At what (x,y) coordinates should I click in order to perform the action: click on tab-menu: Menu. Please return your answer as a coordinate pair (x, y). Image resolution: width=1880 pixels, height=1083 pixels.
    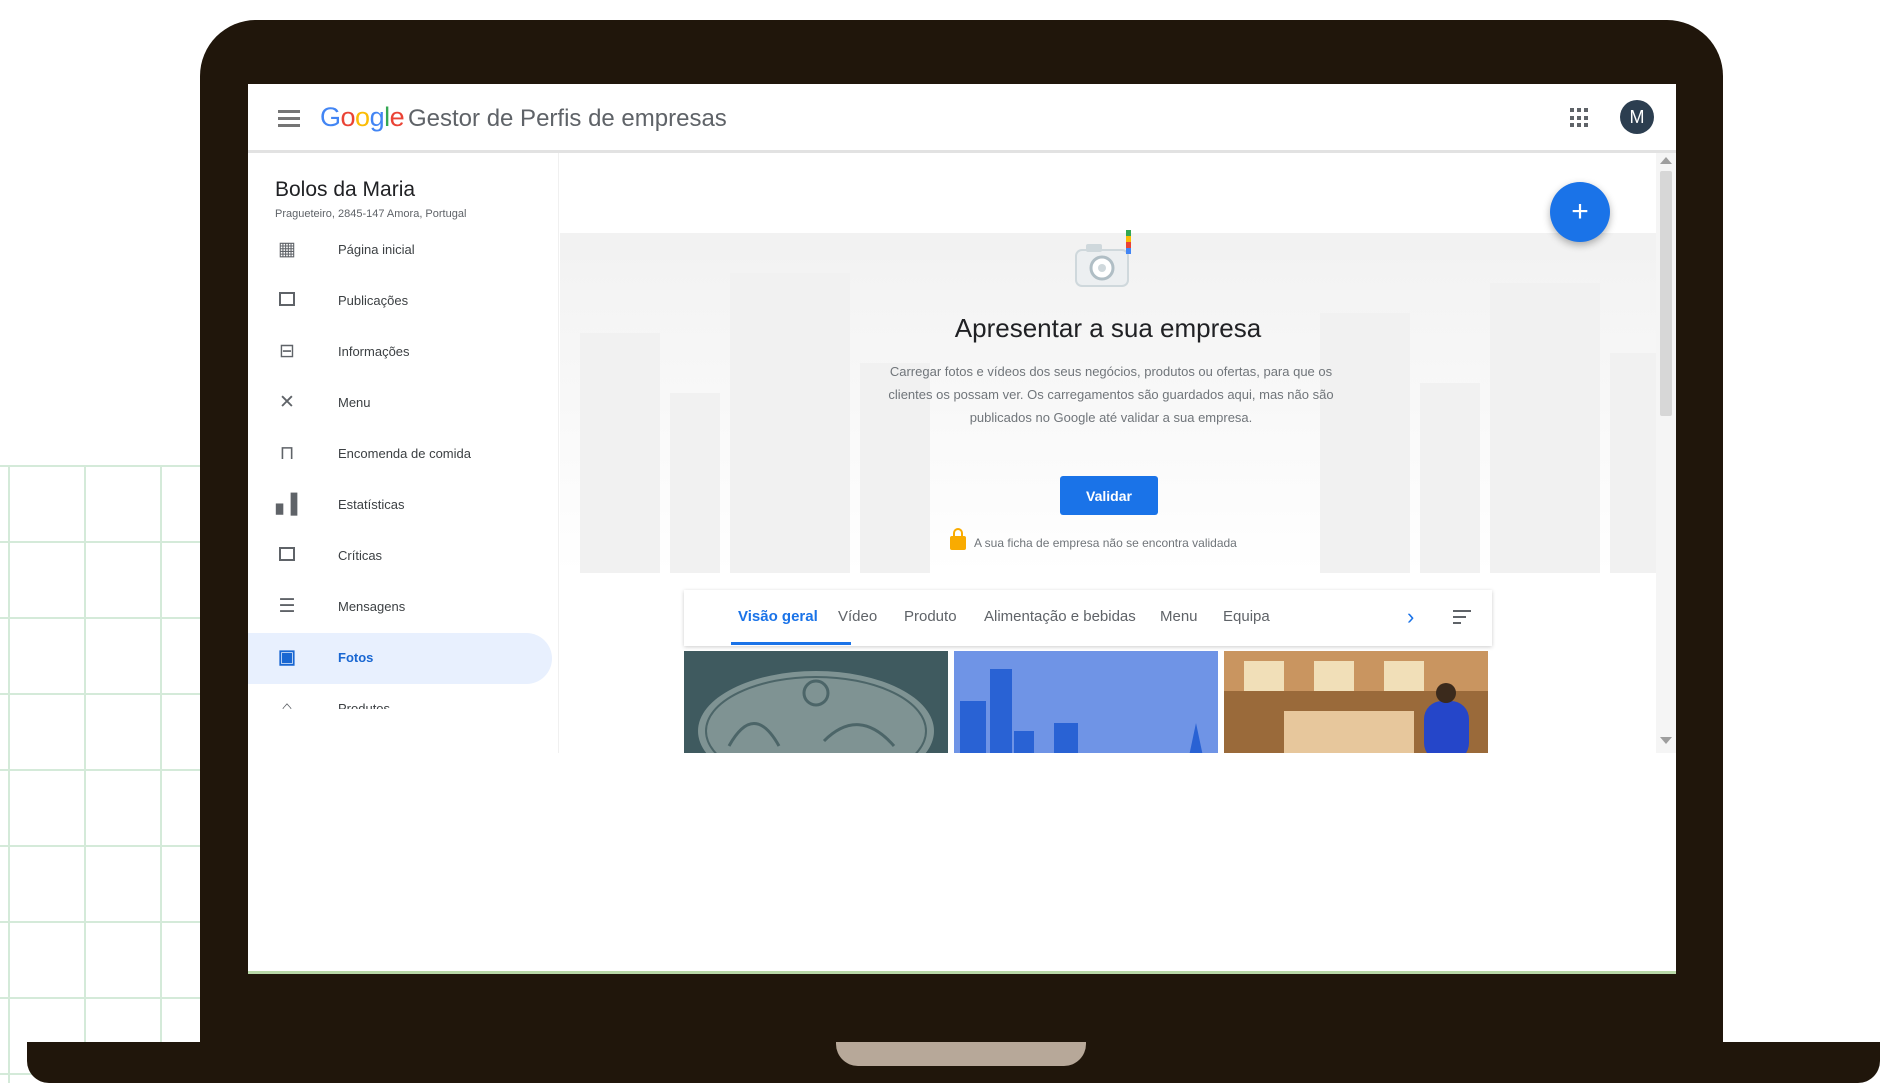
    Looking at the image, I should click on (1179, 616).